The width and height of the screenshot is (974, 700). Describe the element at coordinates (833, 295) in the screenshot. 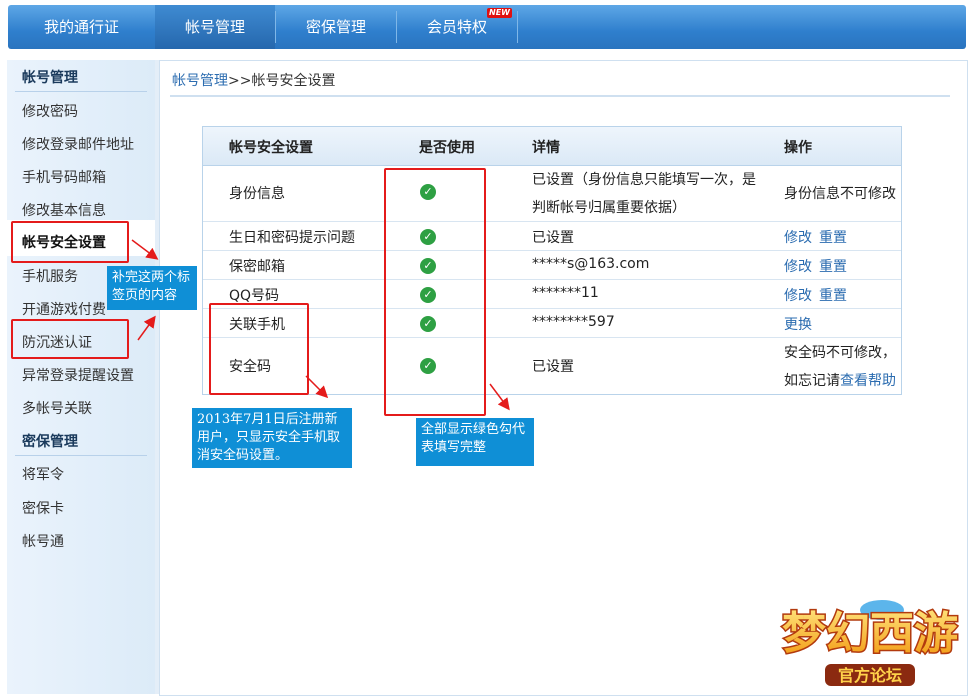

I see `row-qq-reset-link: 重置` at that location.